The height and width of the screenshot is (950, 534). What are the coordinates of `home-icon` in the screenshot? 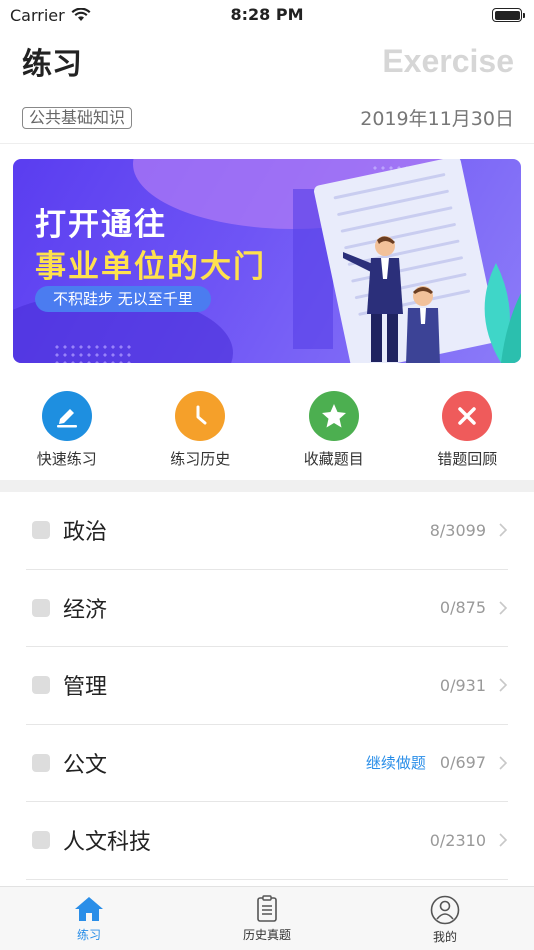 It's located at (89, 909).